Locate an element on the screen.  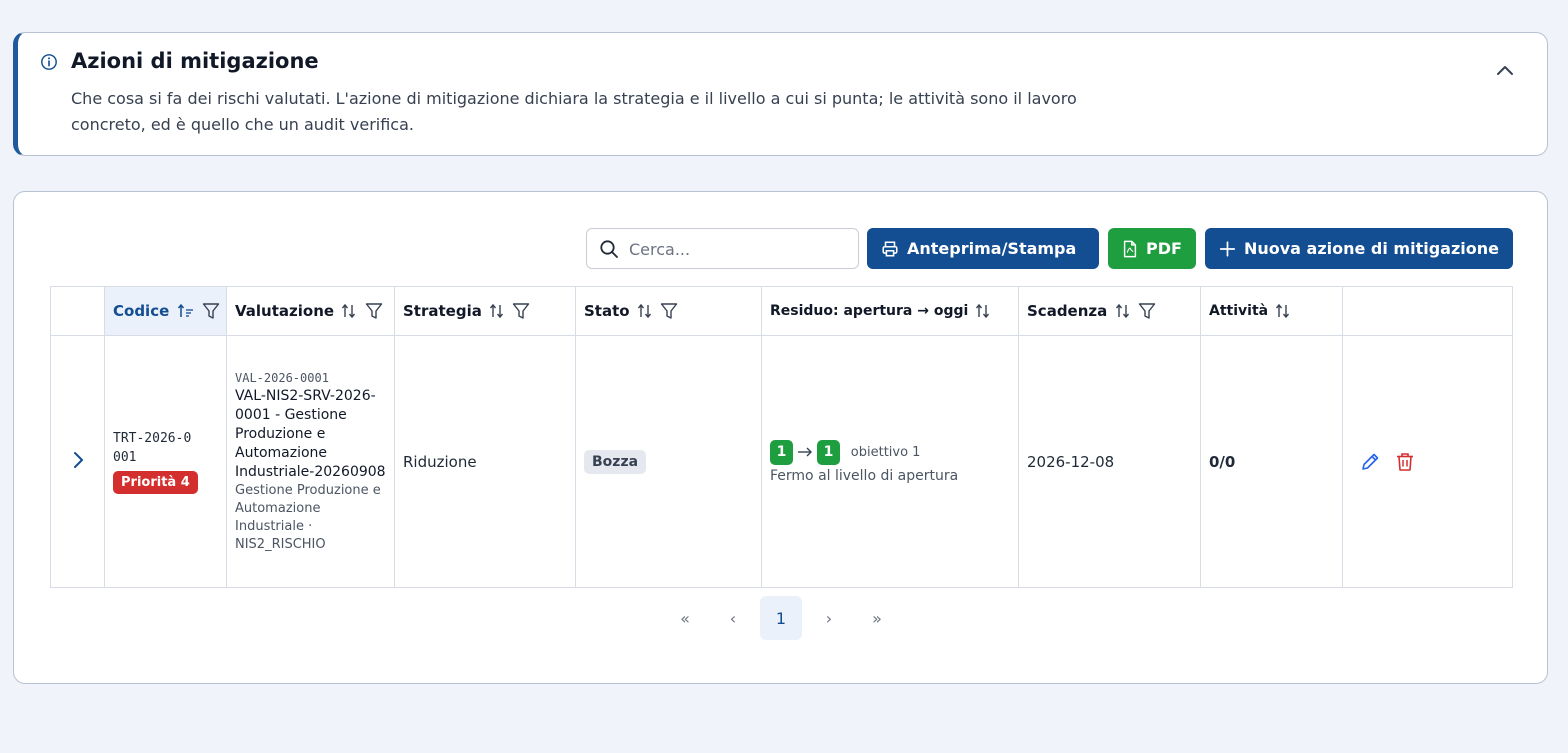
chevron-right-icon is located at coordinates (78, 460).